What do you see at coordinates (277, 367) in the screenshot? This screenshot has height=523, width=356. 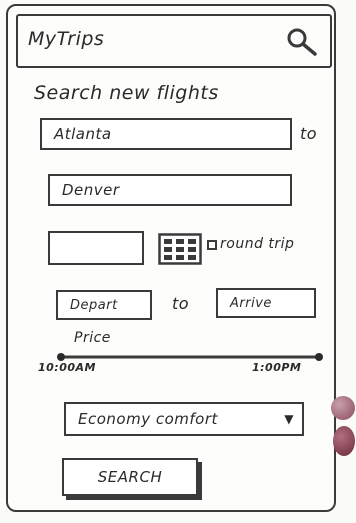 I see `price-max-label: 1:00PM` at bounding box center [277, 367].